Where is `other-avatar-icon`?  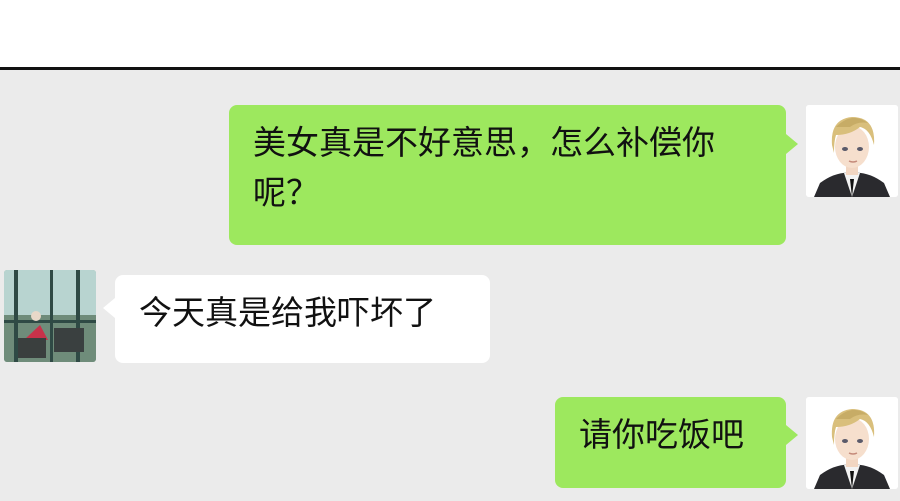
other-avatar-icon is located at coordinates (50, 316).